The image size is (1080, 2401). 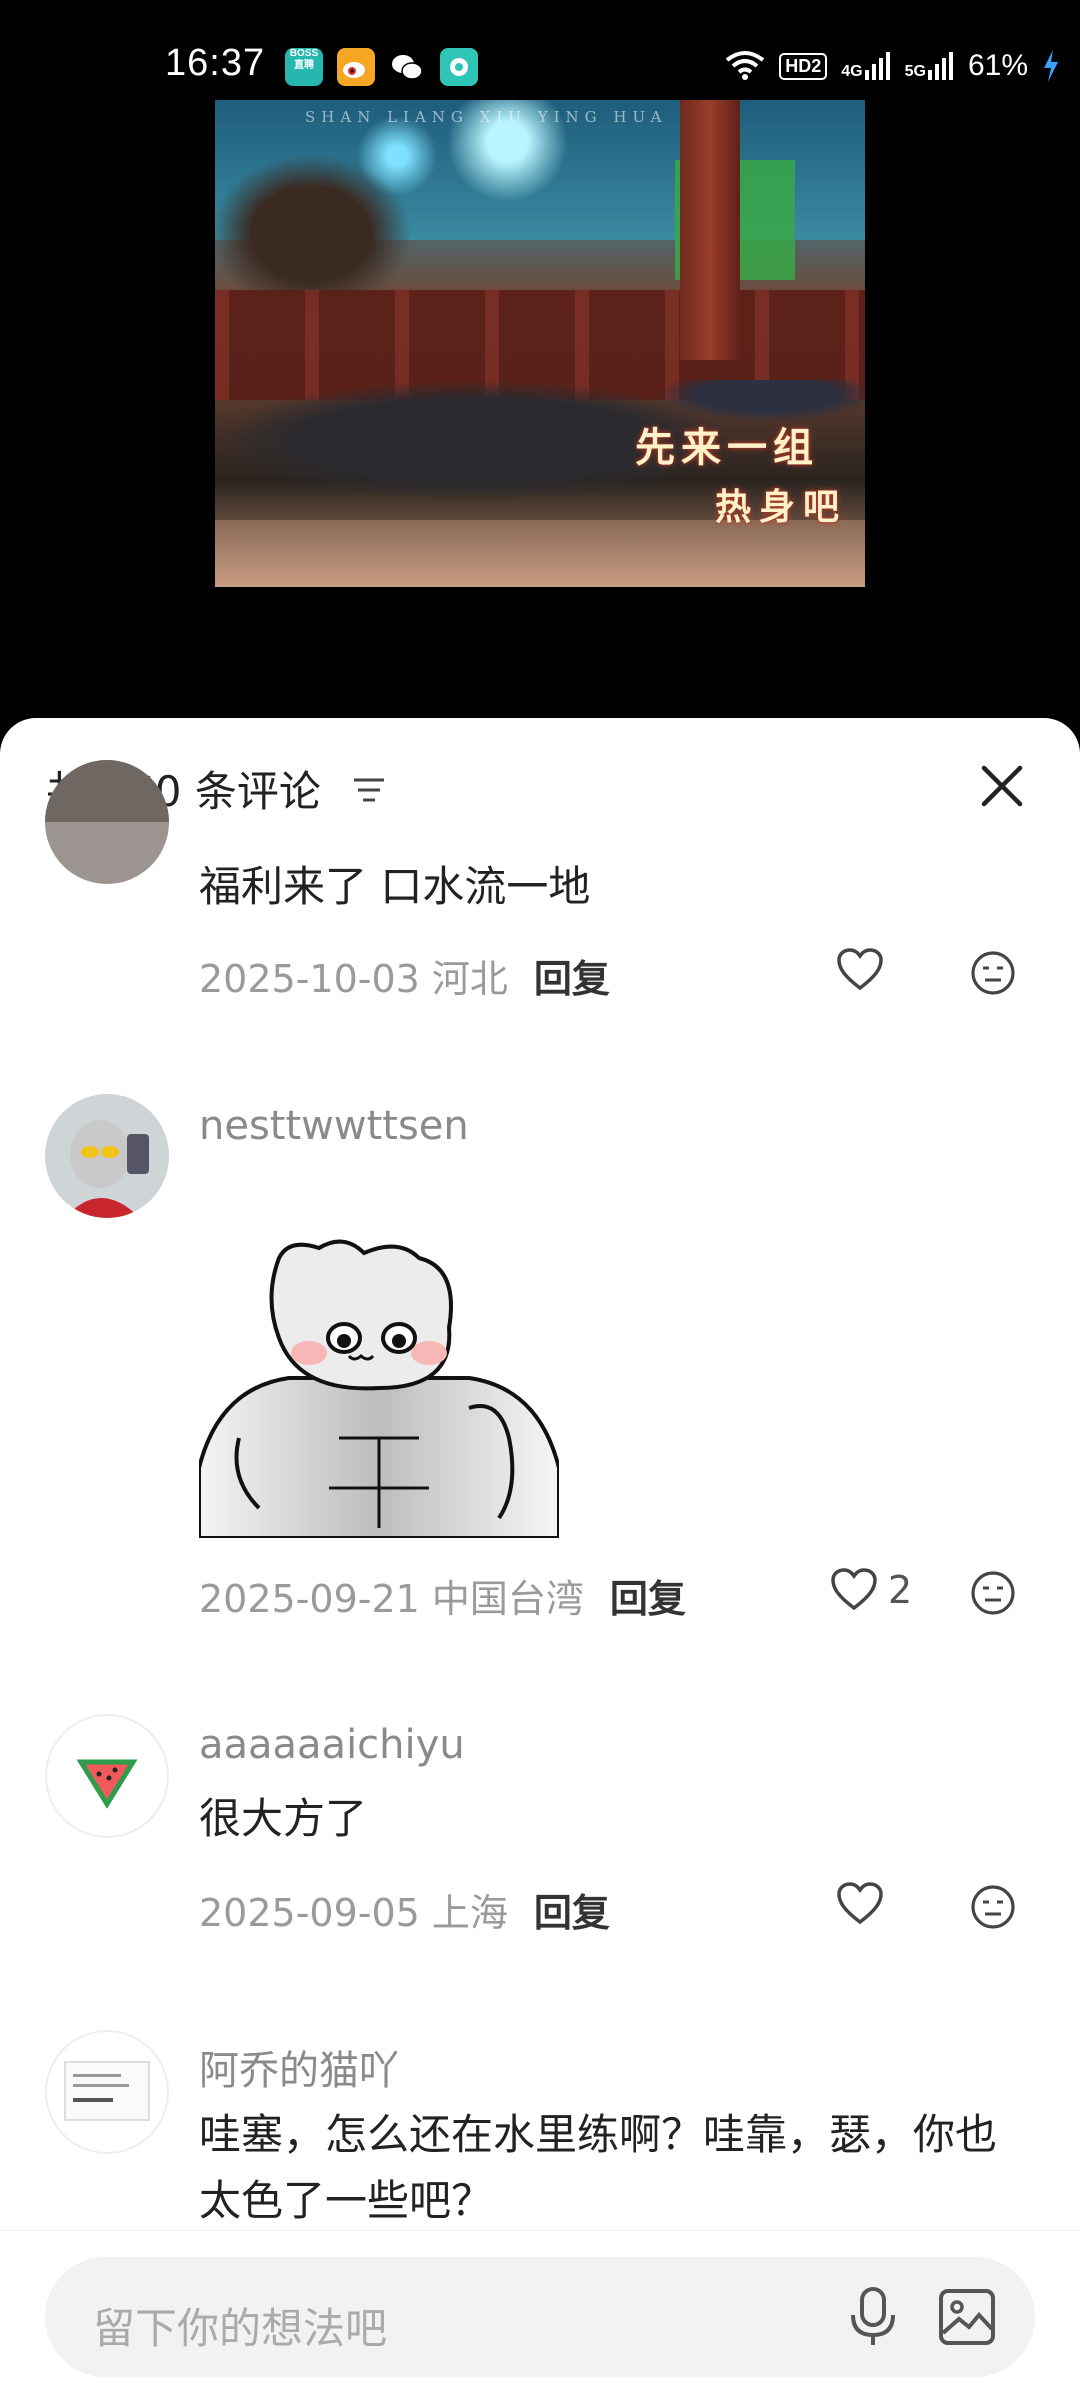 I want to click on comment-input-bar: 留下你的想法吧, so click(x=540, y=2315).